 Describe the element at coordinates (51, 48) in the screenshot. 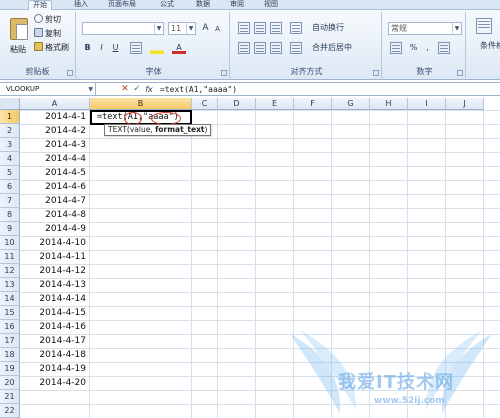

I see `format-painter-button: 格式刷` at that location.